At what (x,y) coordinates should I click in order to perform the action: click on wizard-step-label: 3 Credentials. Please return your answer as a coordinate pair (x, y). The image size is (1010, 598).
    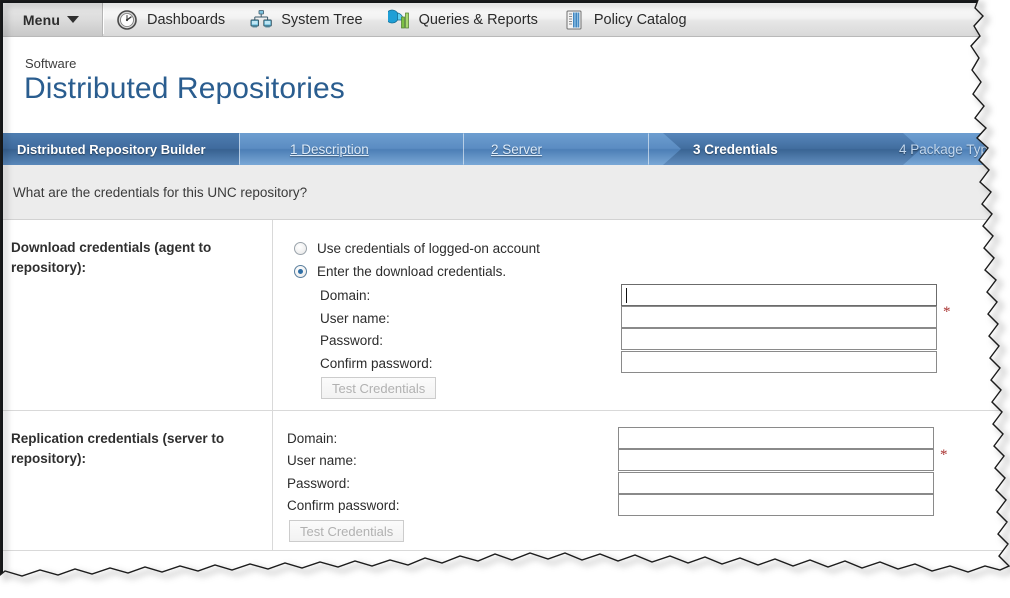
    Looking at the image, I should click on (735, 149).